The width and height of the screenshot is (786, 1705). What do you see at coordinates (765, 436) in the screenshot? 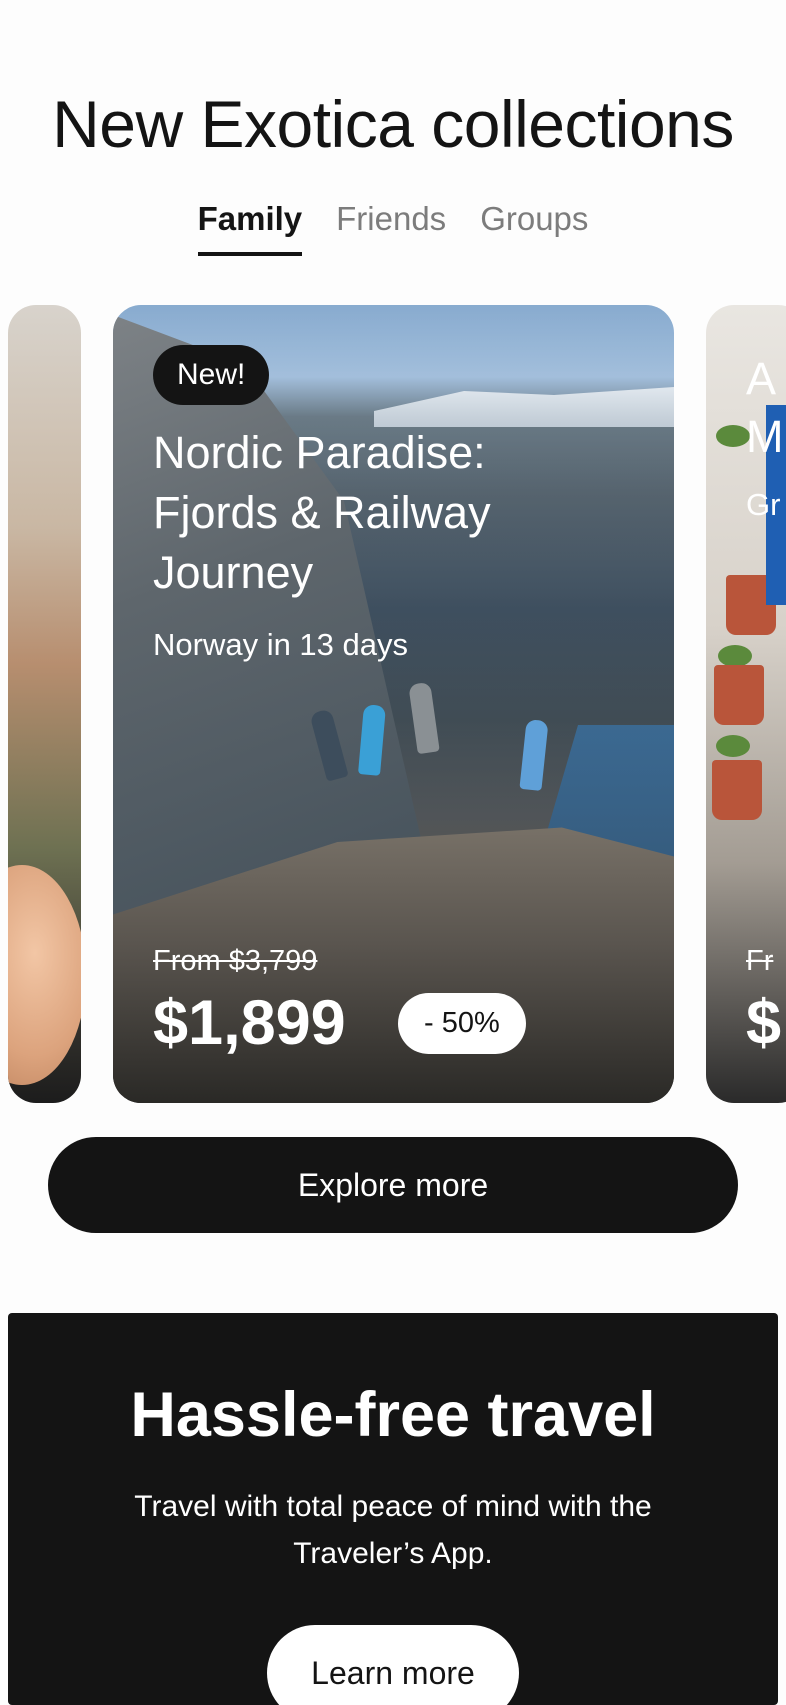
I see `next-card-title-line-2: M` at bounding box center [765, 436].